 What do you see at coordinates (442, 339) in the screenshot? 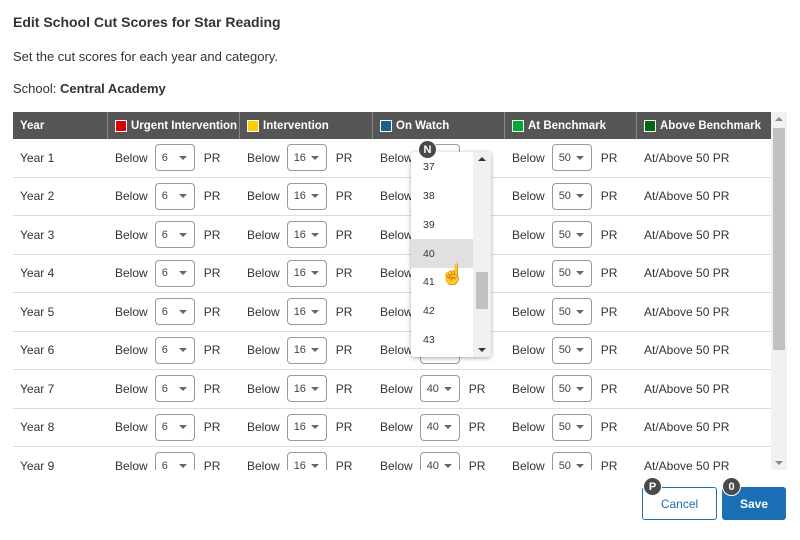
I see `dropdown-option: 43` at bounding box center [442, 339].